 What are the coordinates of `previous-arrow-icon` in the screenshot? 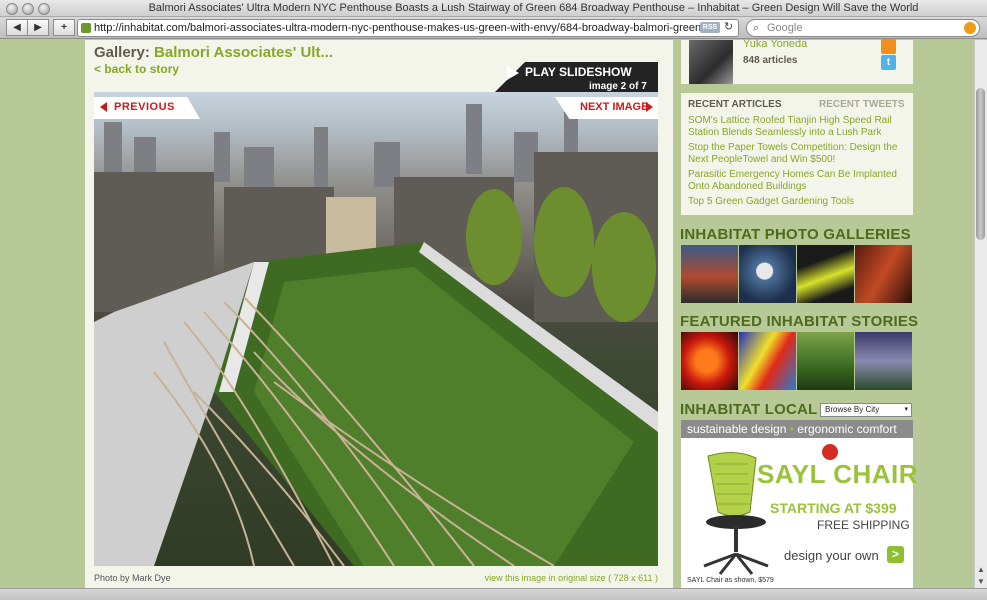 It's located at (103, 107).